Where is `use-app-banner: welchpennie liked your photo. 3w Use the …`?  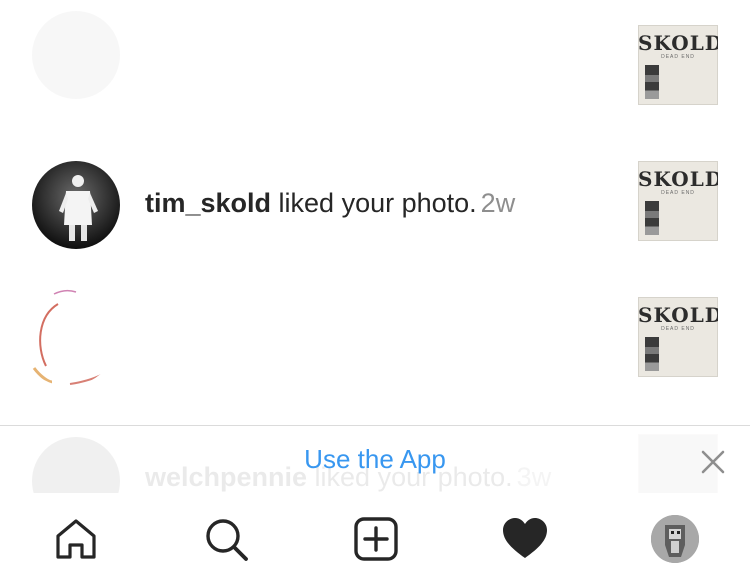
use-app-banner: welchpennie liked your photo. 3w Use the … is located at coordinates (375, 459).